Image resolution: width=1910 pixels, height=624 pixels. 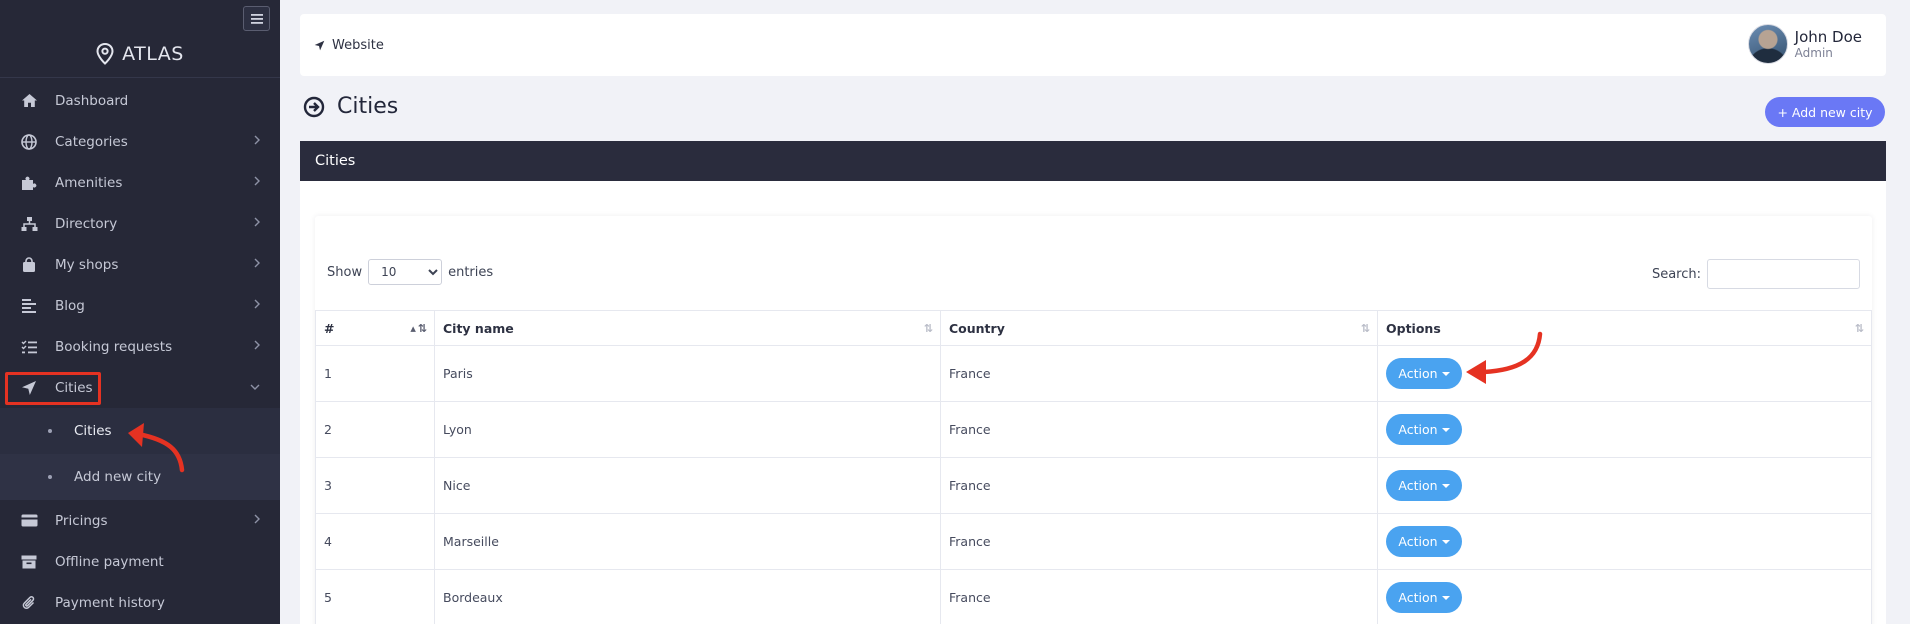 What do you see at coordinates (687, 541) in the screenshot?
I see `cell-city: Marseille` at bounding box center [687, 541].